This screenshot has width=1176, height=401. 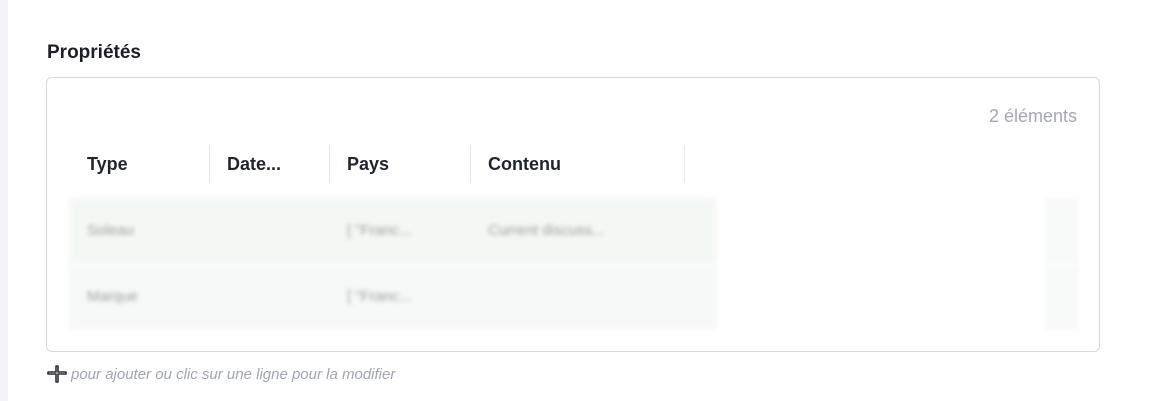 I want to click on item-count: 2 éléments, so click(x=1032, y=116).